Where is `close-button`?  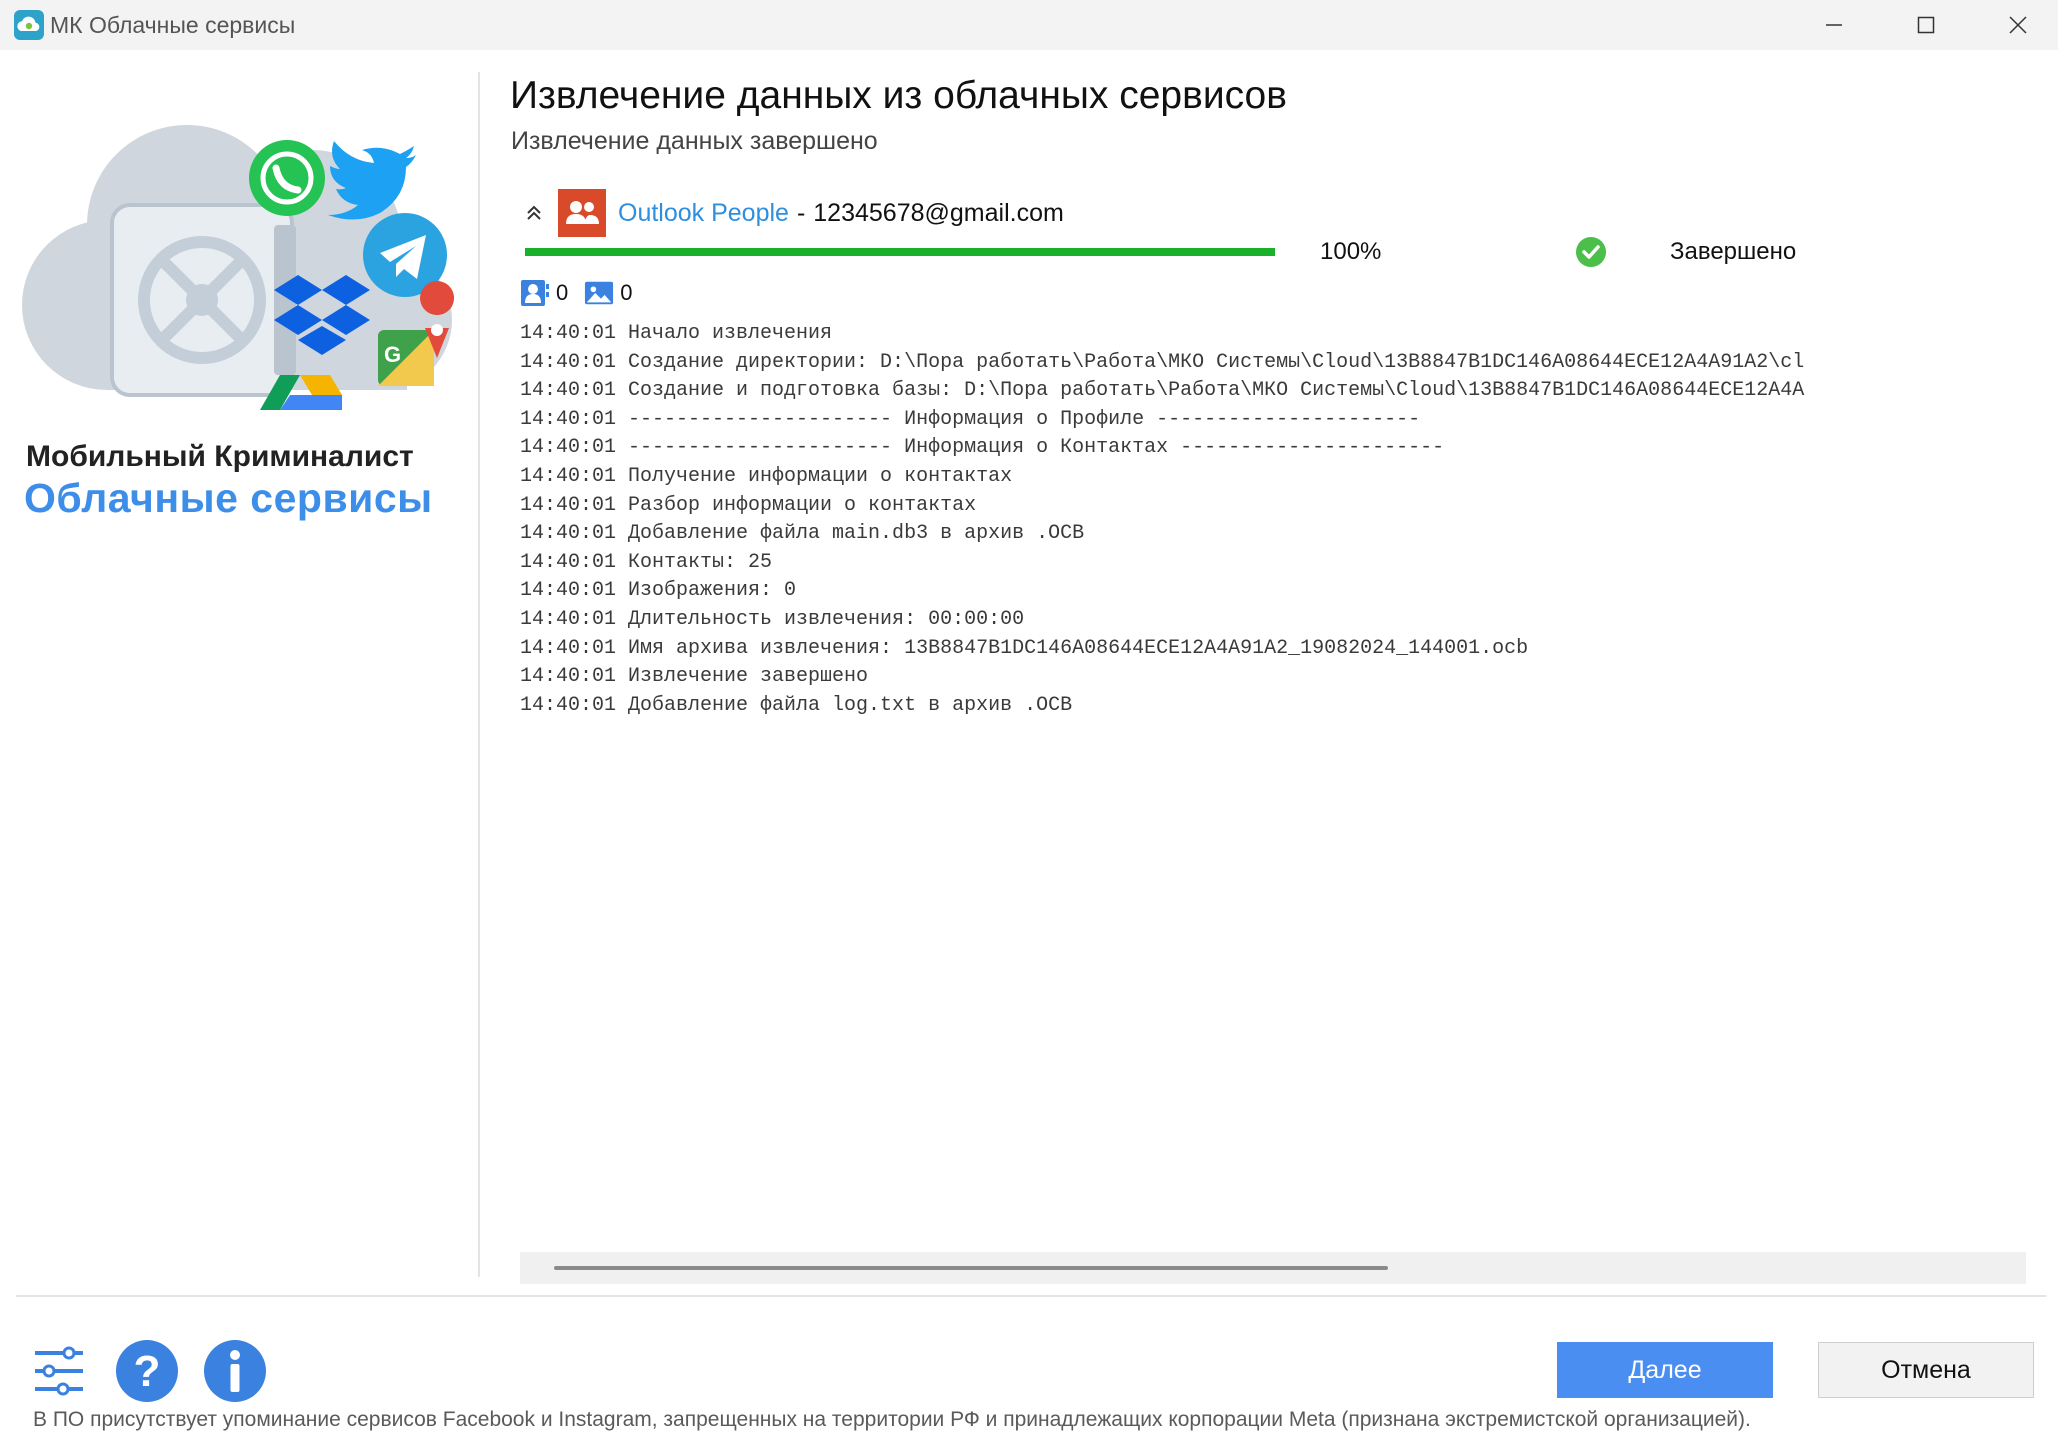
close-button is located at coordinates (2015, 25).